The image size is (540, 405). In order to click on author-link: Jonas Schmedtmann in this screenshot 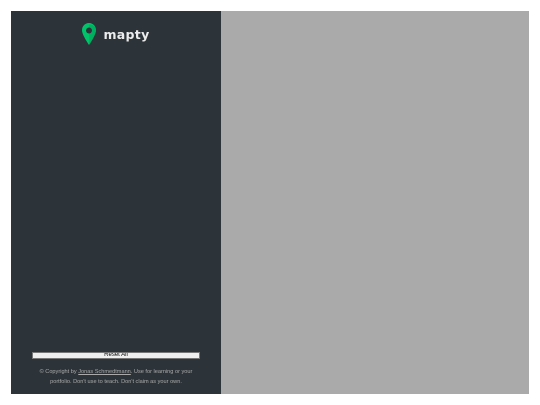, I will do `click(104, 372)`.